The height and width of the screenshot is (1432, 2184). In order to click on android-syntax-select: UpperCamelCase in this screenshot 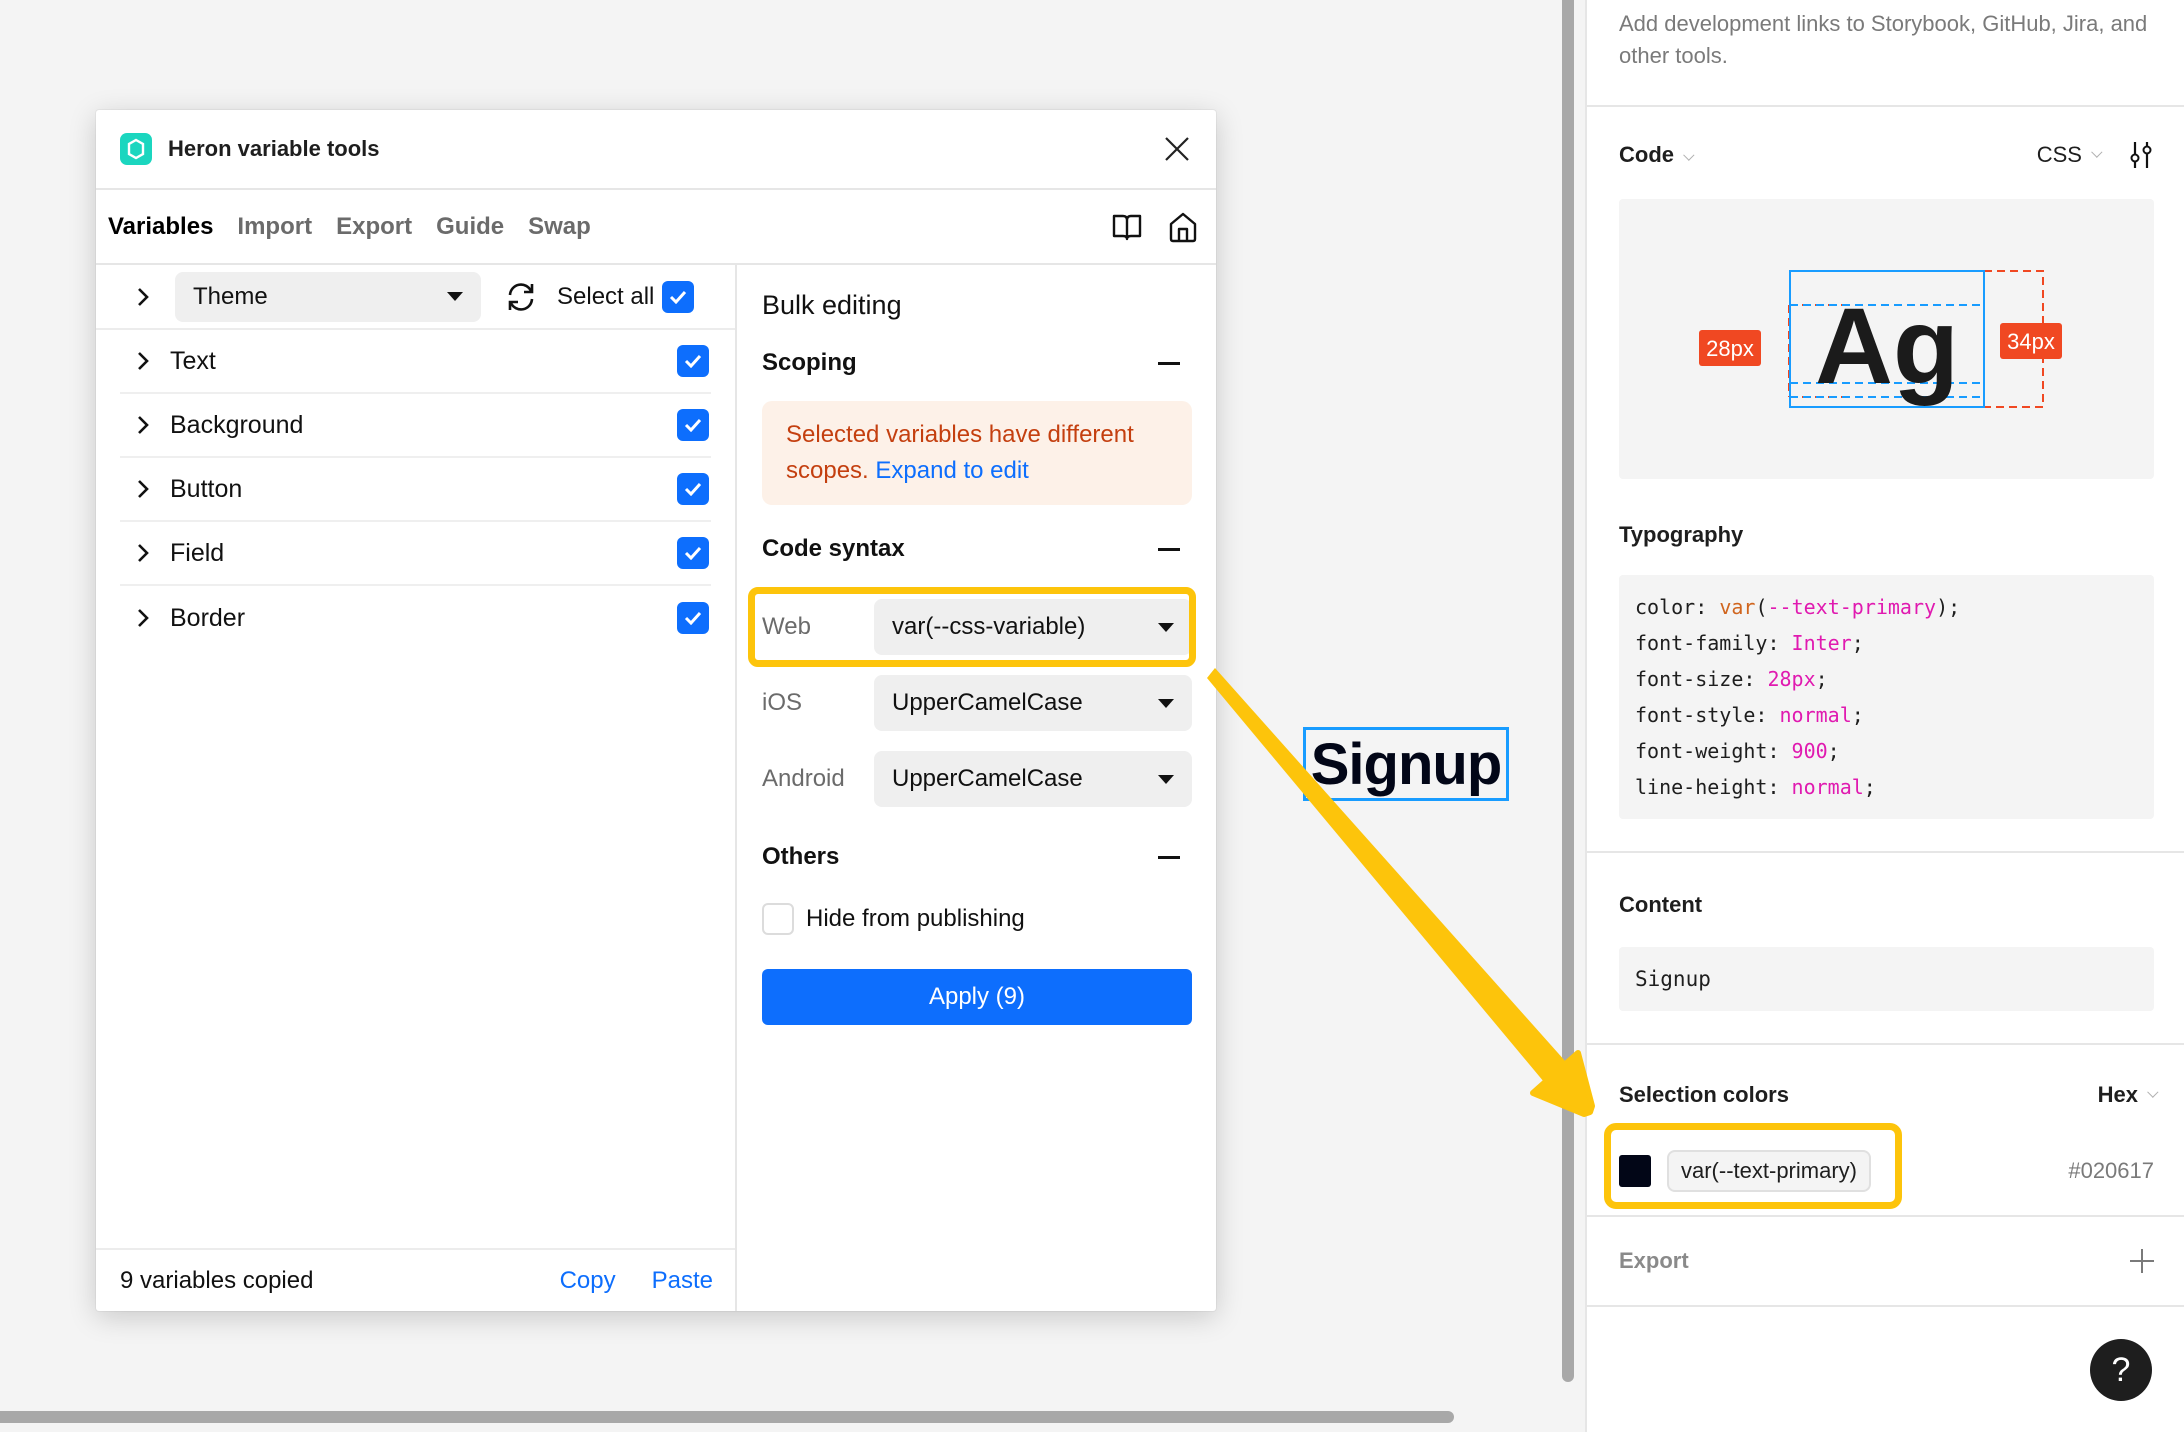, I will do `click(1033, 779)`.